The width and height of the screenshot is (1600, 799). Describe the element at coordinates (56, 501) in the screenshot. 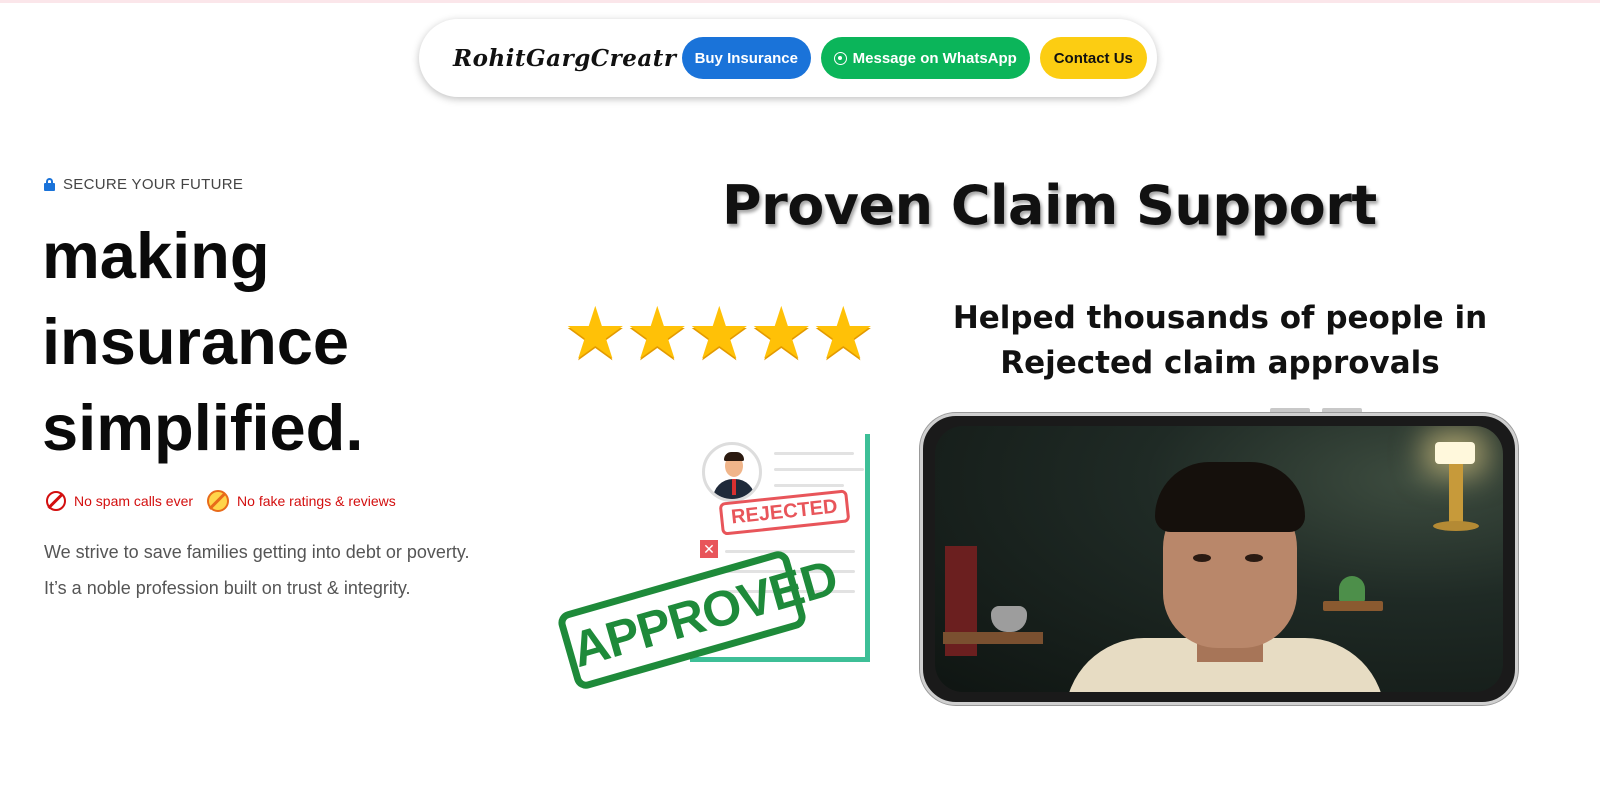

I see `ban-icon` at that location.